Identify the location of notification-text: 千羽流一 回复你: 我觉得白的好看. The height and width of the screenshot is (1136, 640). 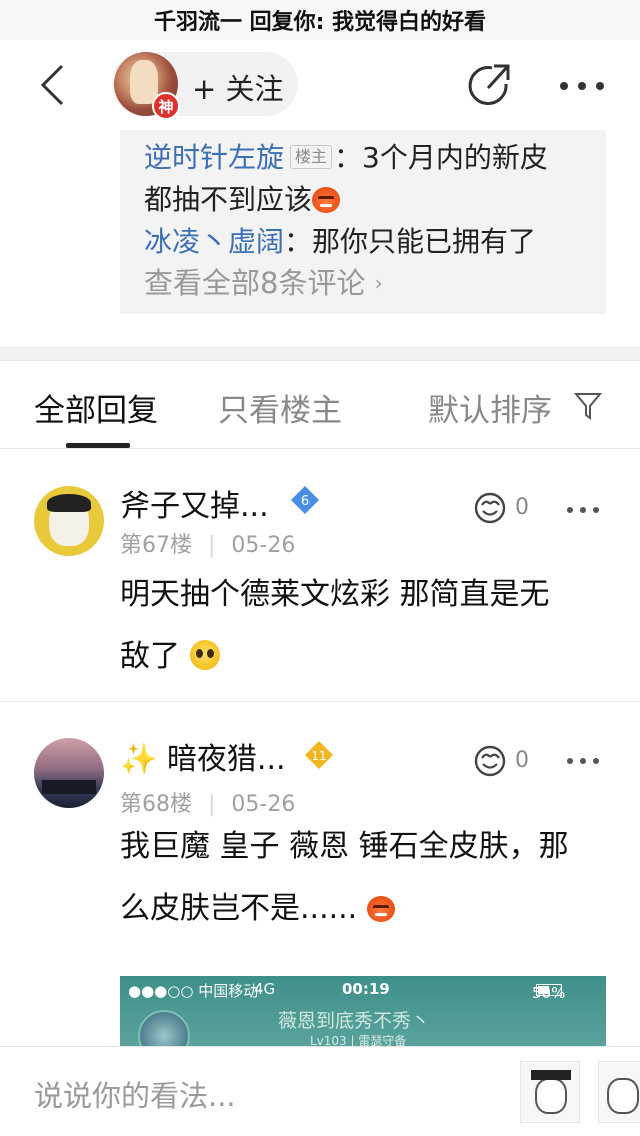
(320, 22).